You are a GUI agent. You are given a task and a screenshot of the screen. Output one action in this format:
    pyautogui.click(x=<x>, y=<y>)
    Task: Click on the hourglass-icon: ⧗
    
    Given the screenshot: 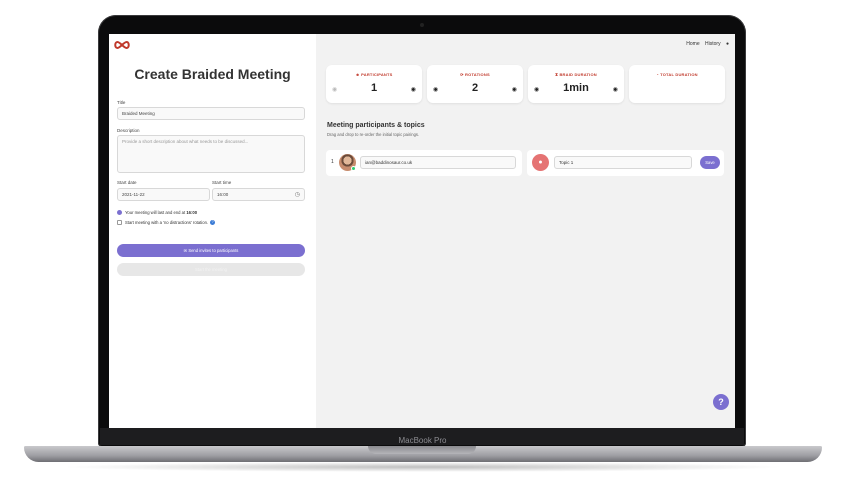 What is the action you would take?
    pyautogui.click(x=557, y=74)
    